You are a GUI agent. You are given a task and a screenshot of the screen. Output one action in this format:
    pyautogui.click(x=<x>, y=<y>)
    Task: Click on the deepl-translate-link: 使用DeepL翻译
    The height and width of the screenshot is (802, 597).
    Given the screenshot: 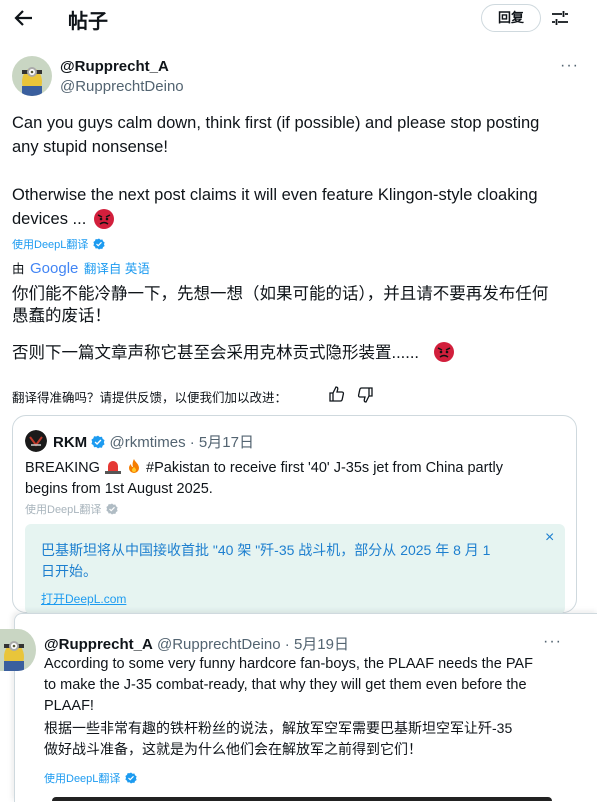 What is the action you would take?
    pyautogui.click(x=58, y=244)
    